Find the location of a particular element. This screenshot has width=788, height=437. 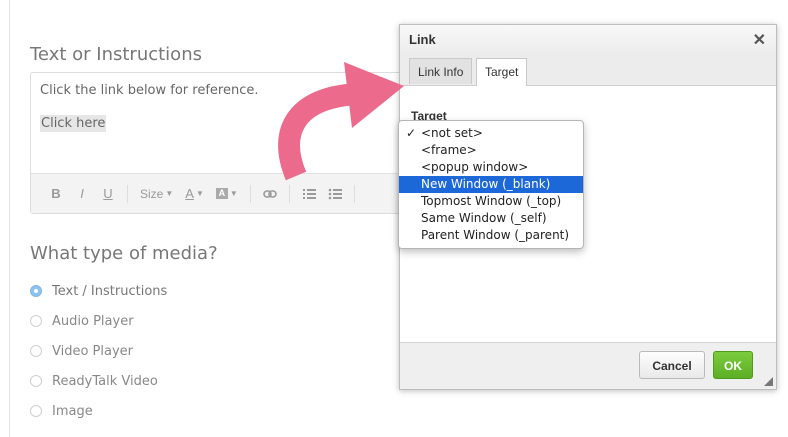

resize-grip-icon is located at coordinates (768, 381).